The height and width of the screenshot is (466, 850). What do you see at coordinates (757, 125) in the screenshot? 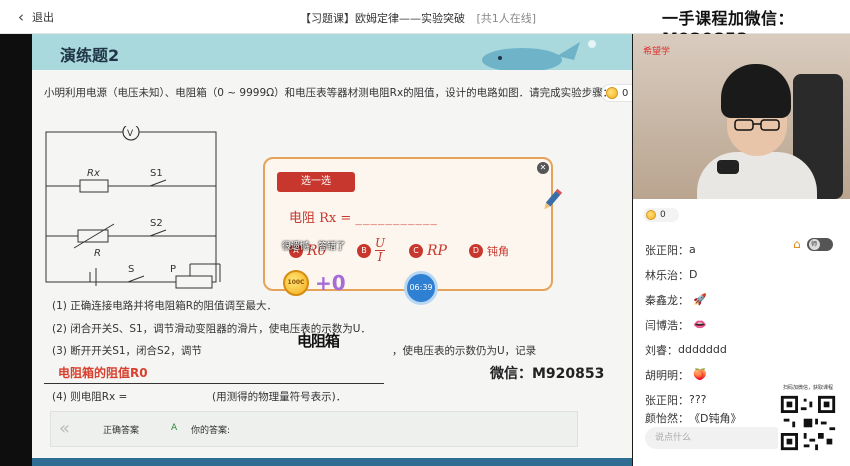
I see `glasses-icon` at bounding box center [757, 125].